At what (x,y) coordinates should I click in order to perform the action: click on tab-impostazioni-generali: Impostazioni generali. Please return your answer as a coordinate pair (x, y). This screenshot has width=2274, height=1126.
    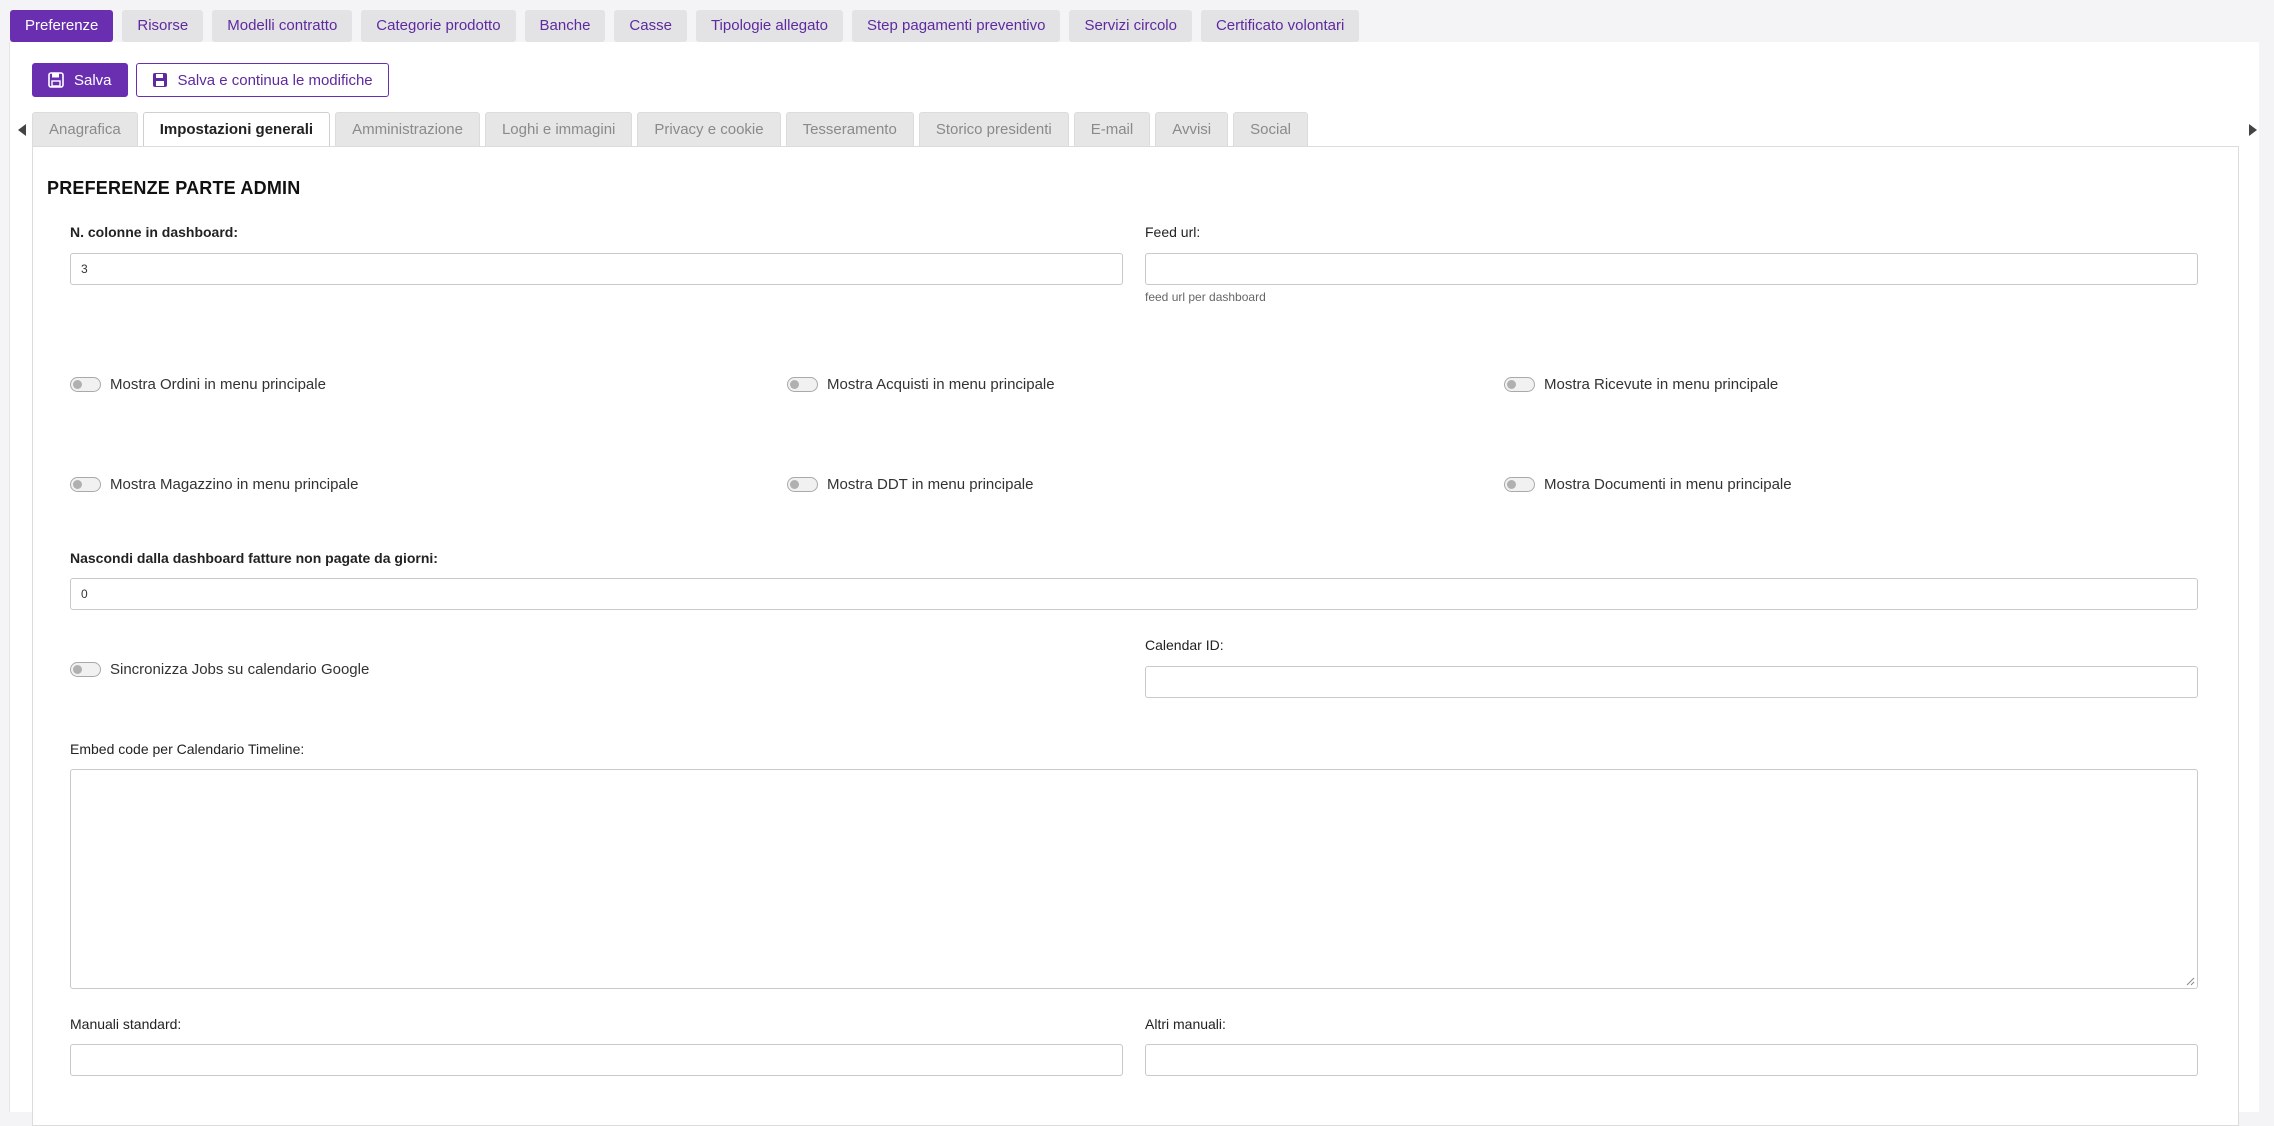
    Looking at the image, I should click on (236, 130).